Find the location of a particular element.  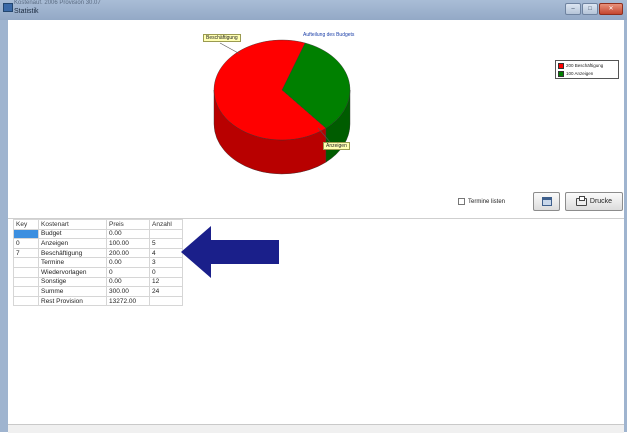

table-cell-anzahl: 0 is located at coordinates (166, 272).